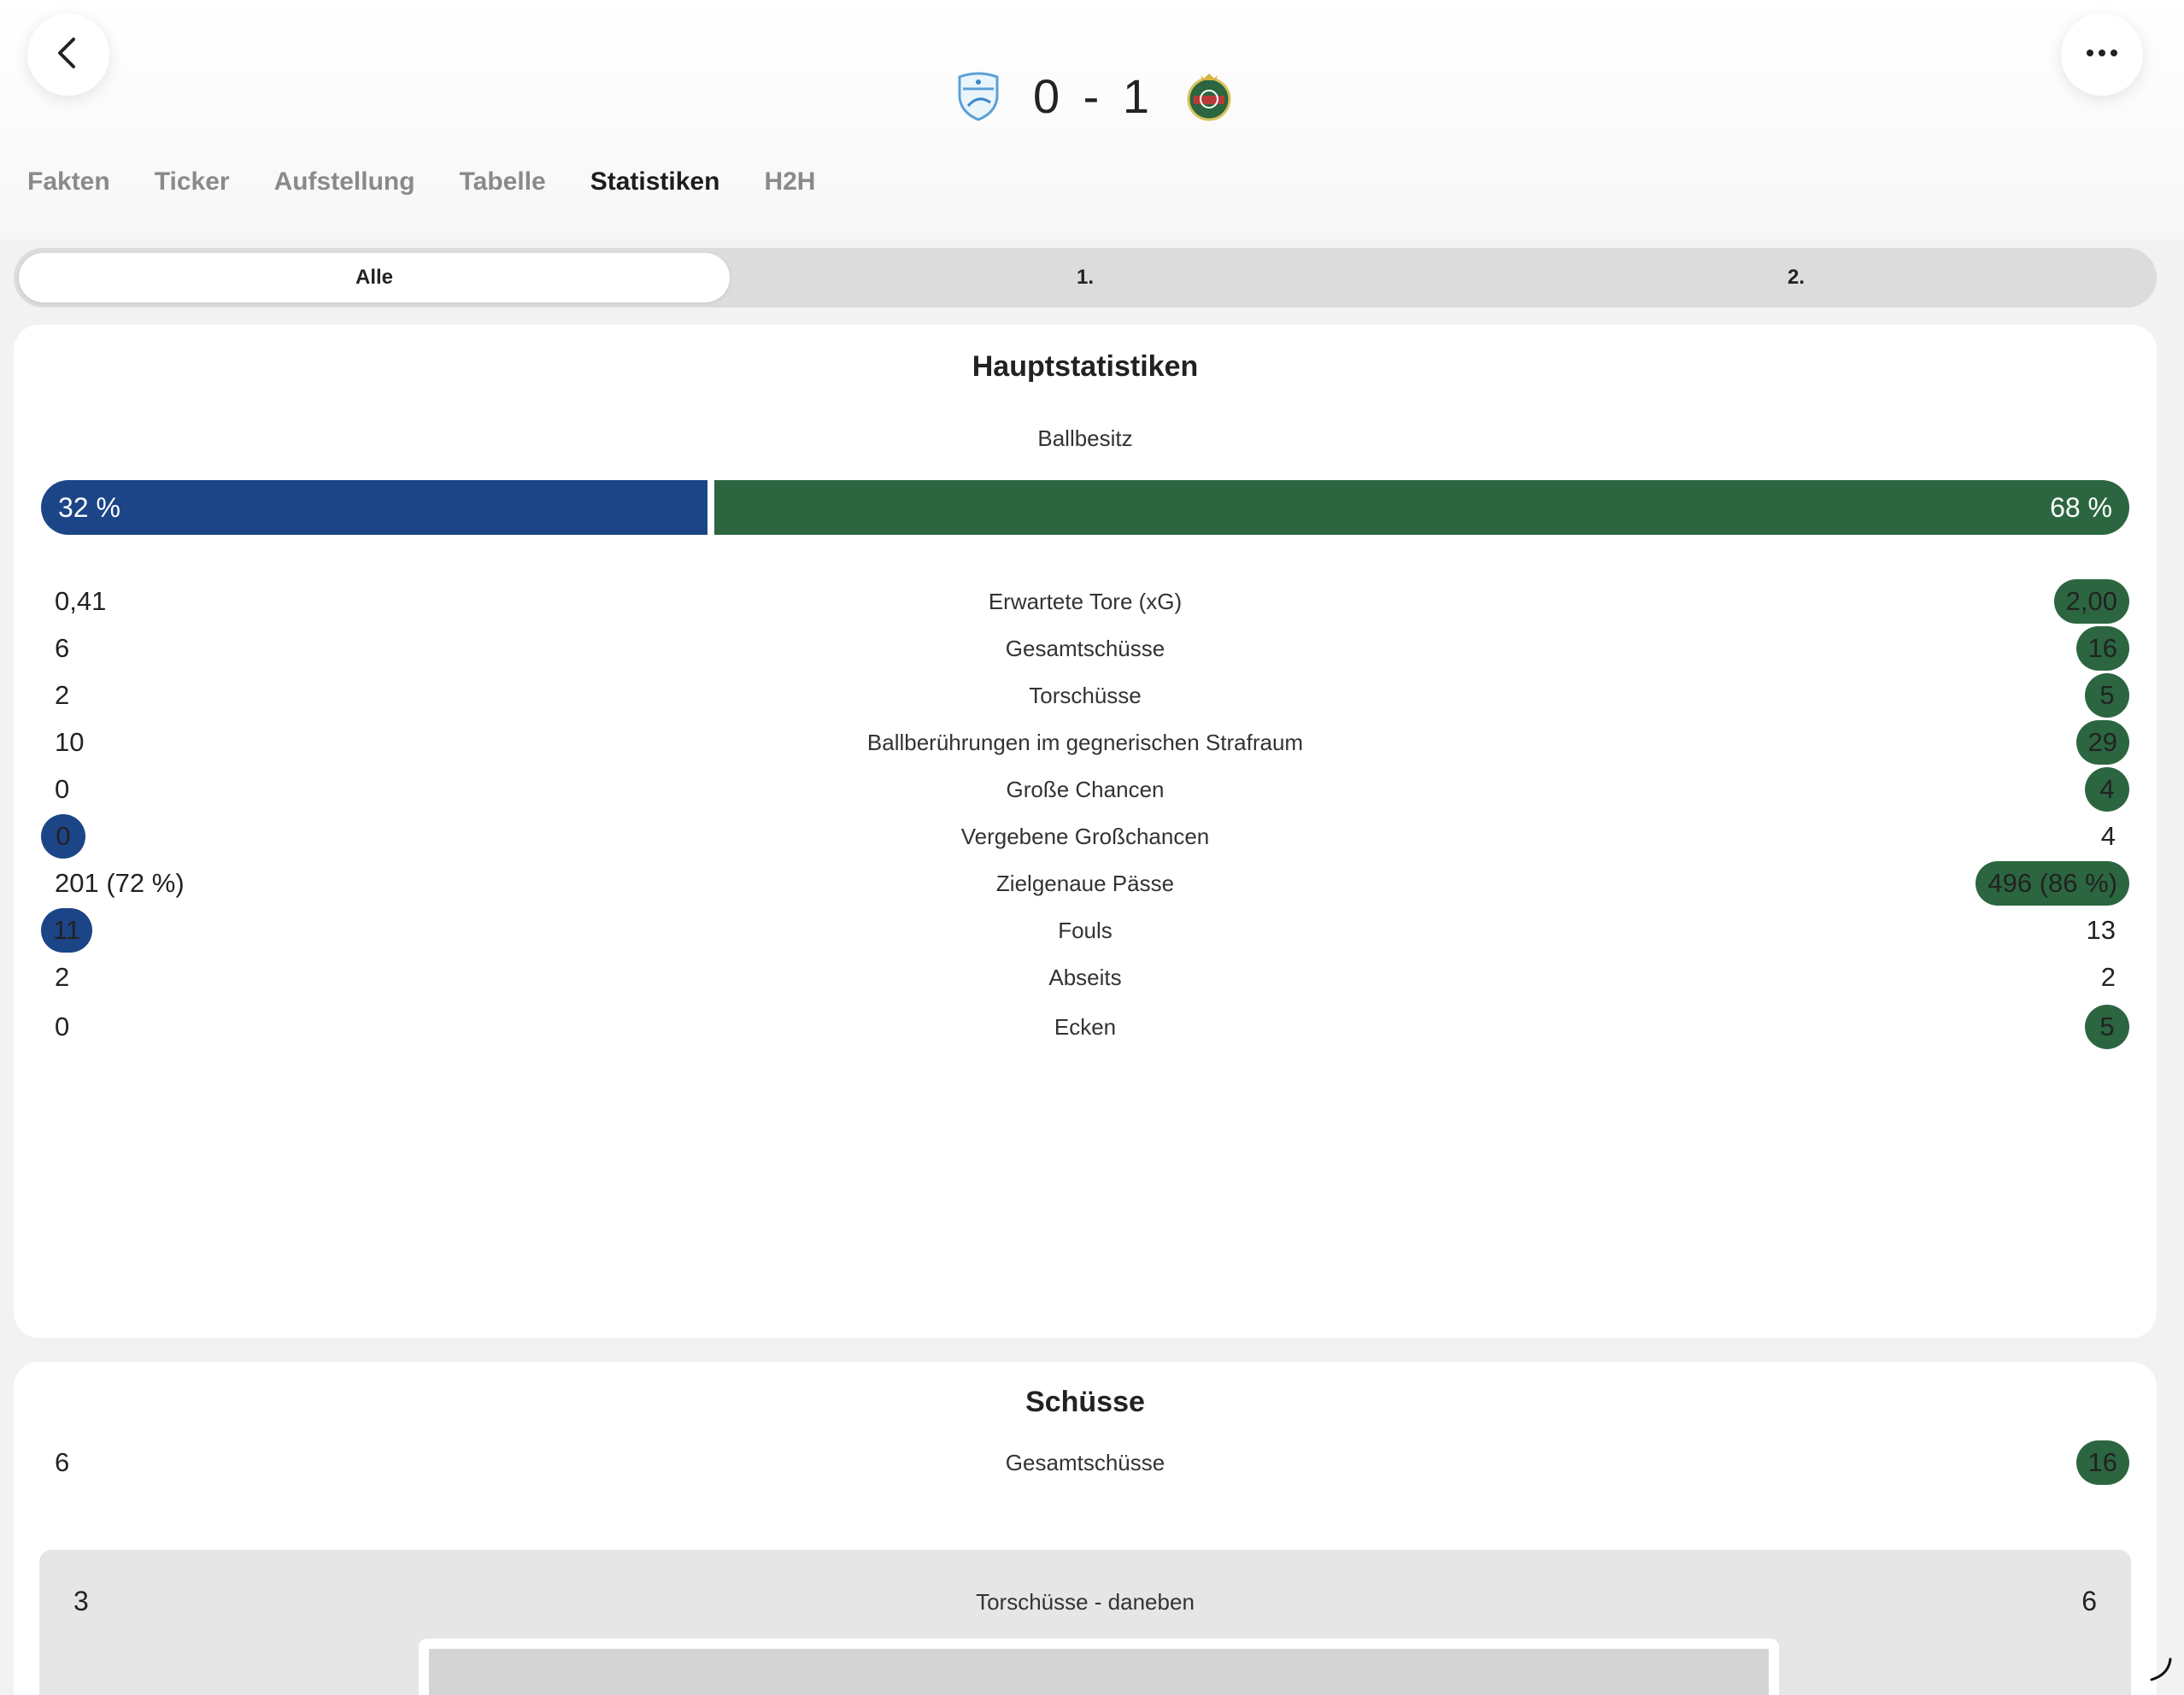 This screenshot has height=1695, width=2184. Describe the element at coordinates (1085, 366) in the screenshot. I see `main-stats-title: Hauptstatistiken` at that location.